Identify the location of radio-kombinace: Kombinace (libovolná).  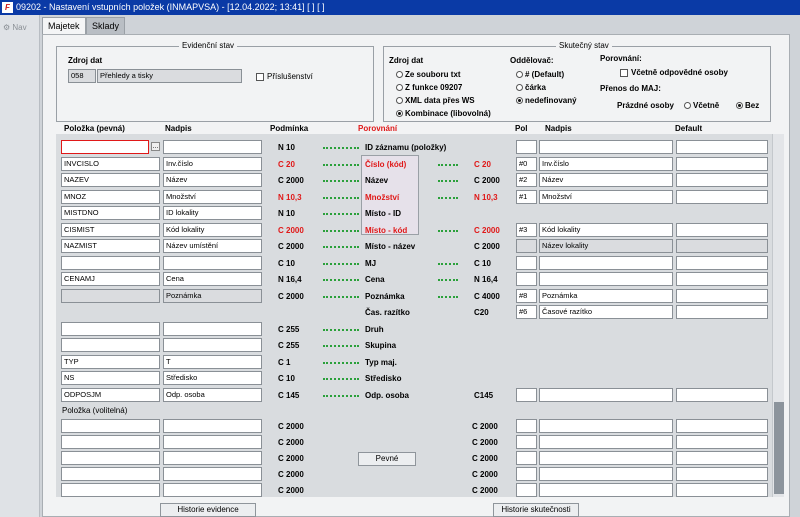
(443, 113).